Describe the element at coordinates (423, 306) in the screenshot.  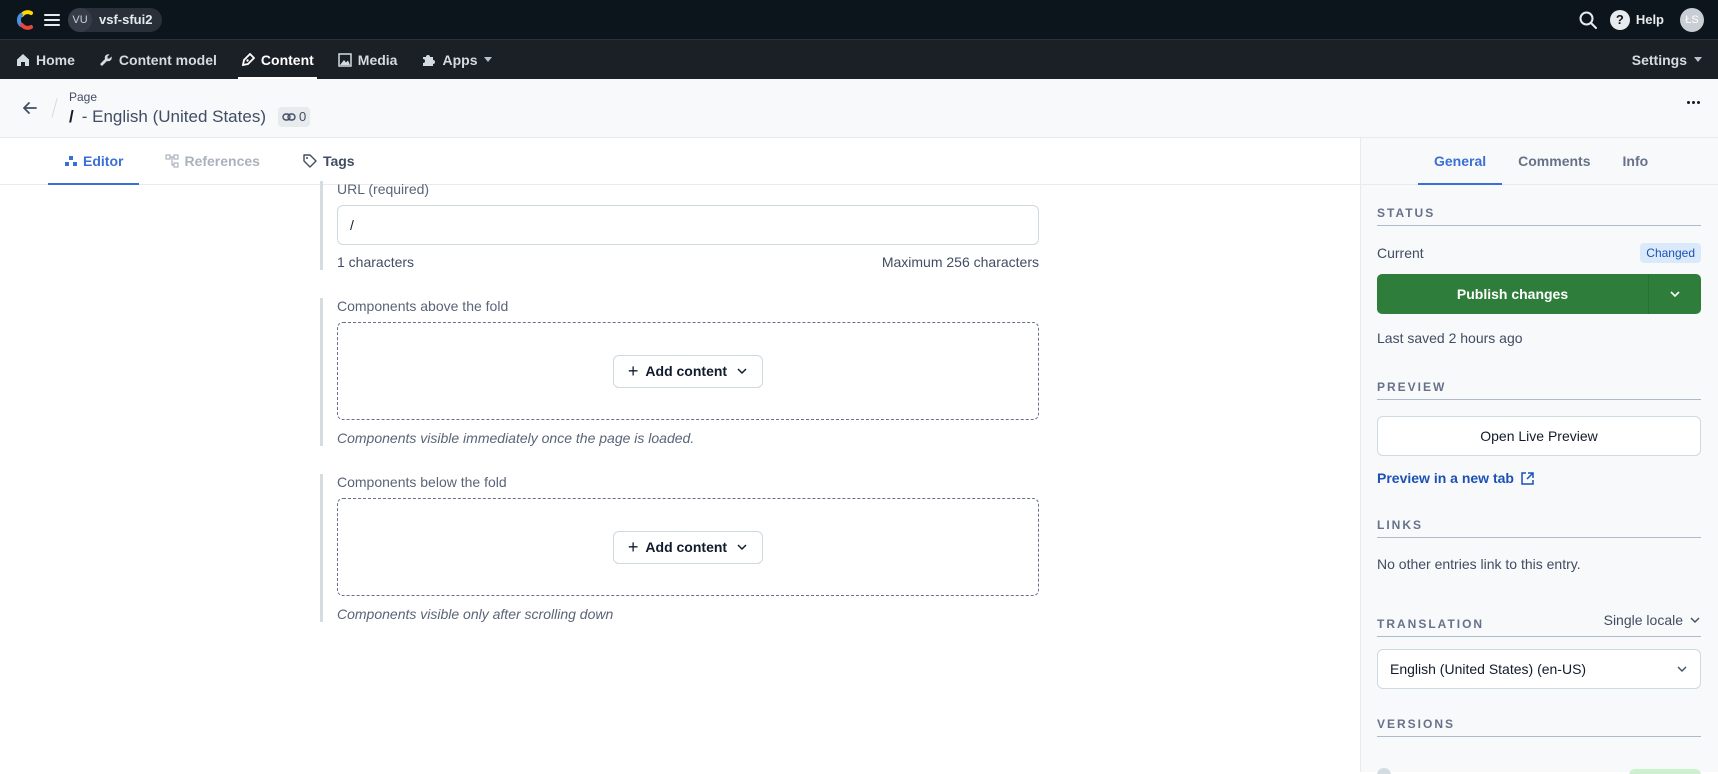
I see `above-fold-label: Components above the fold` at that location.